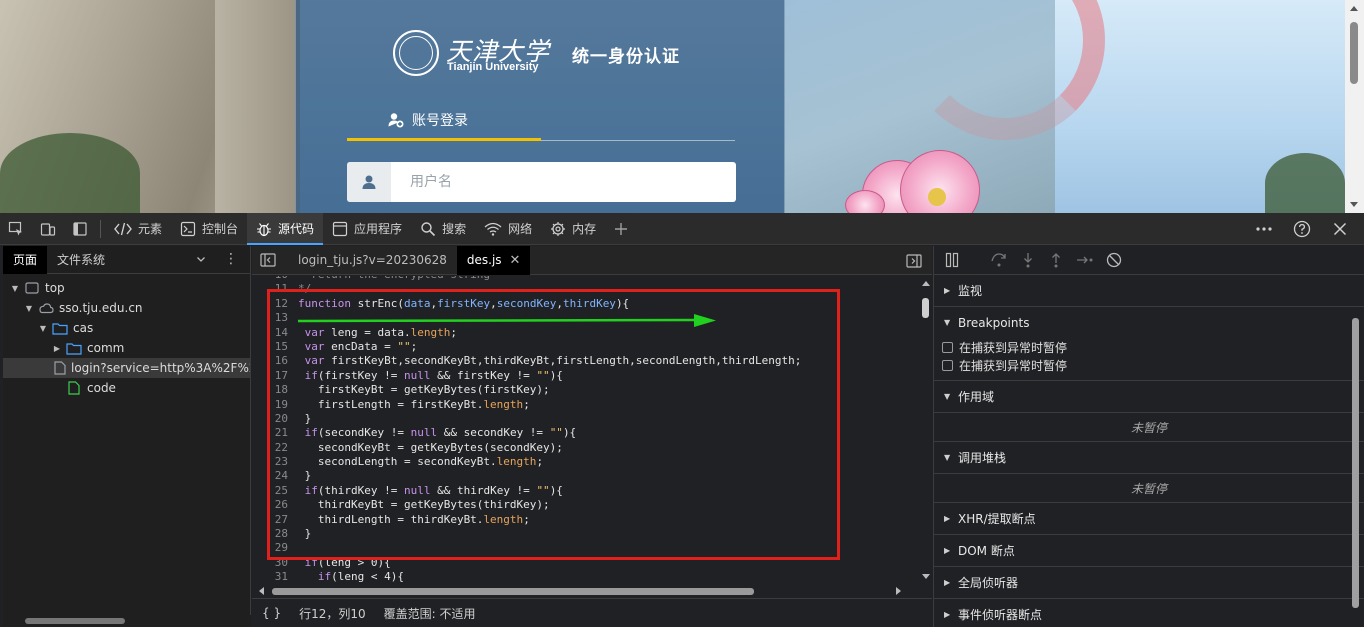 Image resolution: width=1364 pixels, height=627 pixels. Describe the element at coordinates (443, 229) in the screenshot. I see `tab-search: 搜索` at that location.